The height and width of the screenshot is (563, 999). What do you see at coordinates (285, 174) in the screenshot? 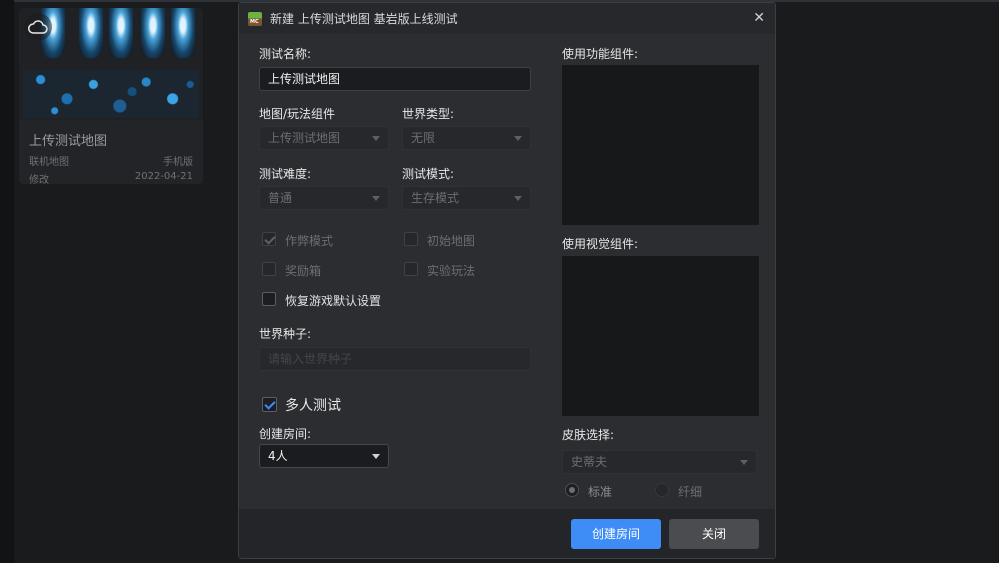
I see `difficulty-label: 测试难度:` at bounding box center [285, 174].